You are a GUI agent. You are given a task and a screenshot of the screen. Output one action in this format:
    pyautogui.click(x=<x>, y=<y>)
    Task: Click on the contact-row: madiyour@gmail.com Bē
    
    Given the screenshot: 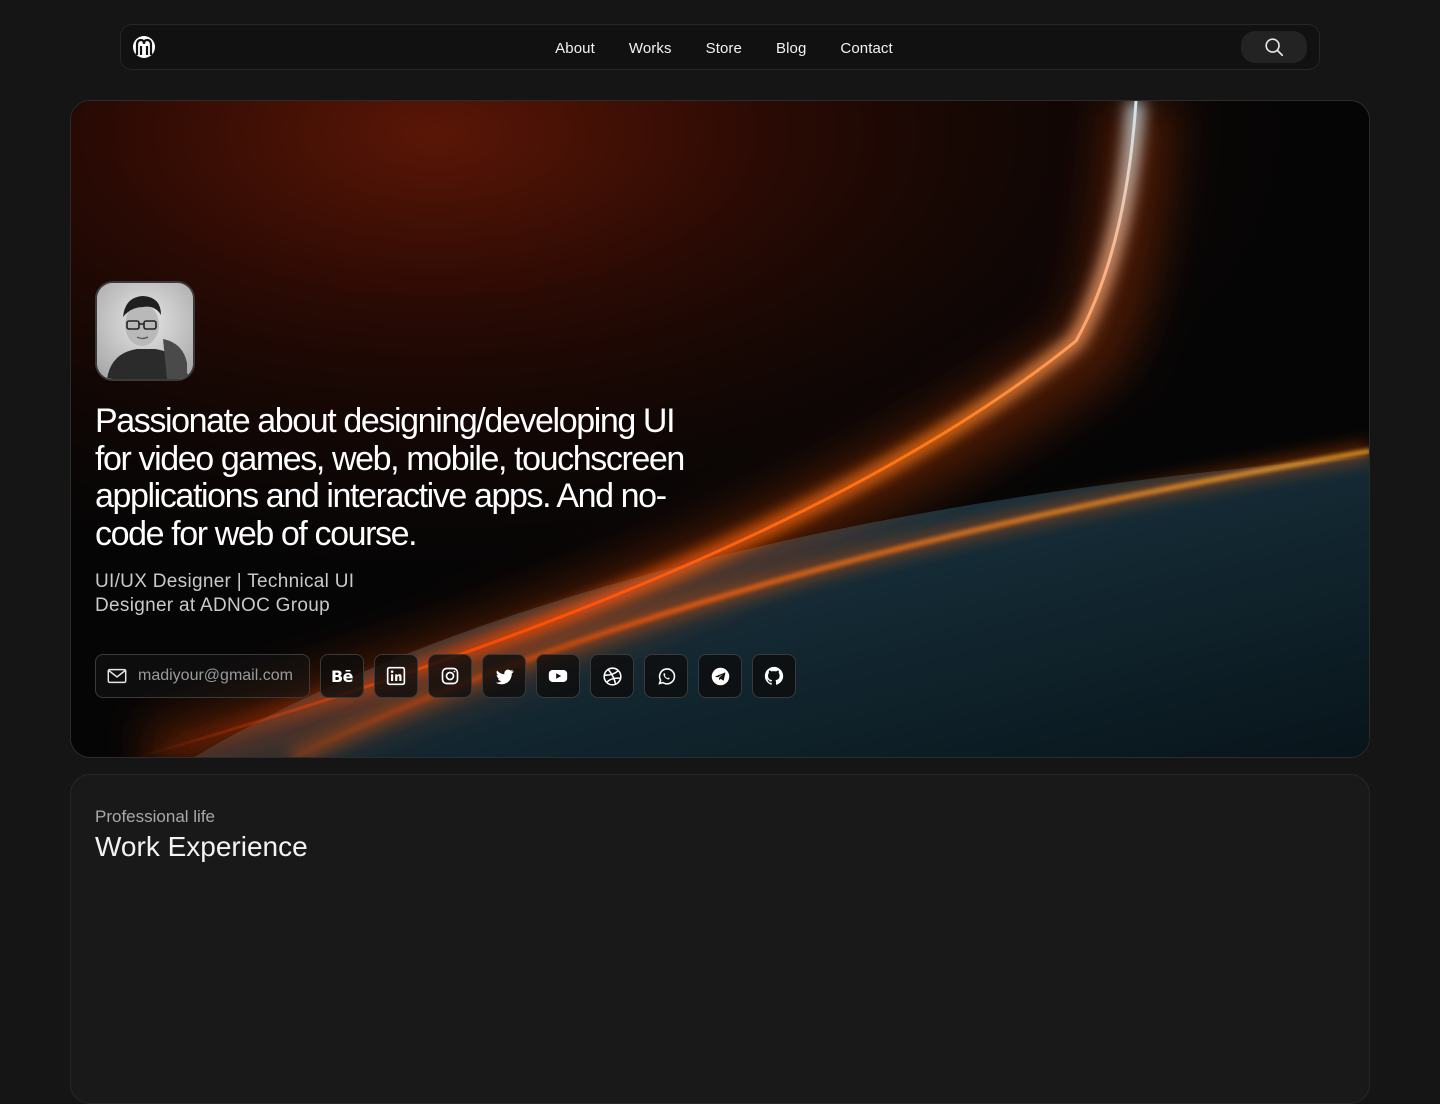 What is the action you would take?
    pyautogui.click(x=445, y=676)
    